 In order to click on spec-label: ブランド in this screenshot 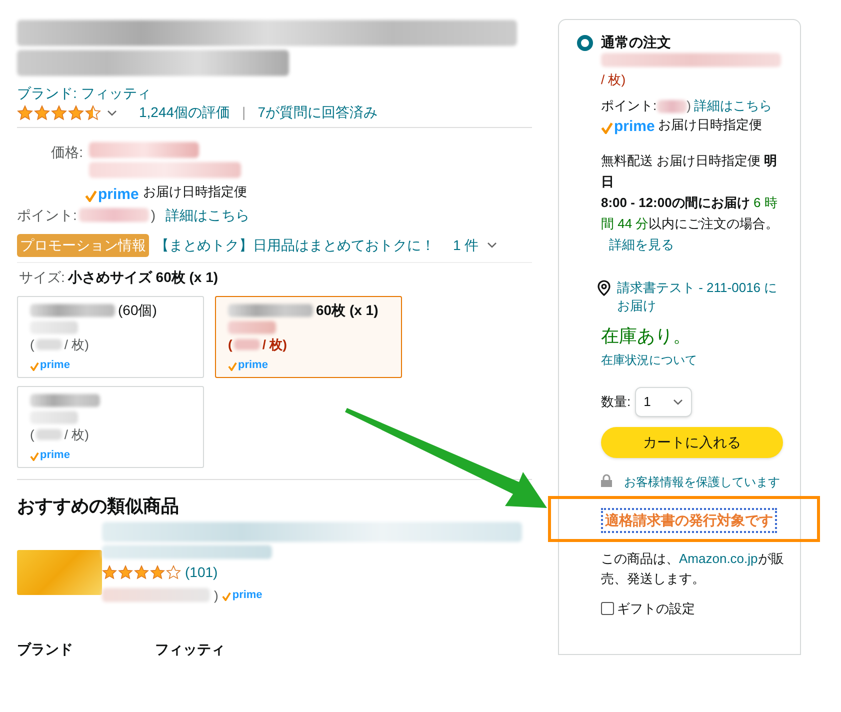, I will do `click(45, 649)`.